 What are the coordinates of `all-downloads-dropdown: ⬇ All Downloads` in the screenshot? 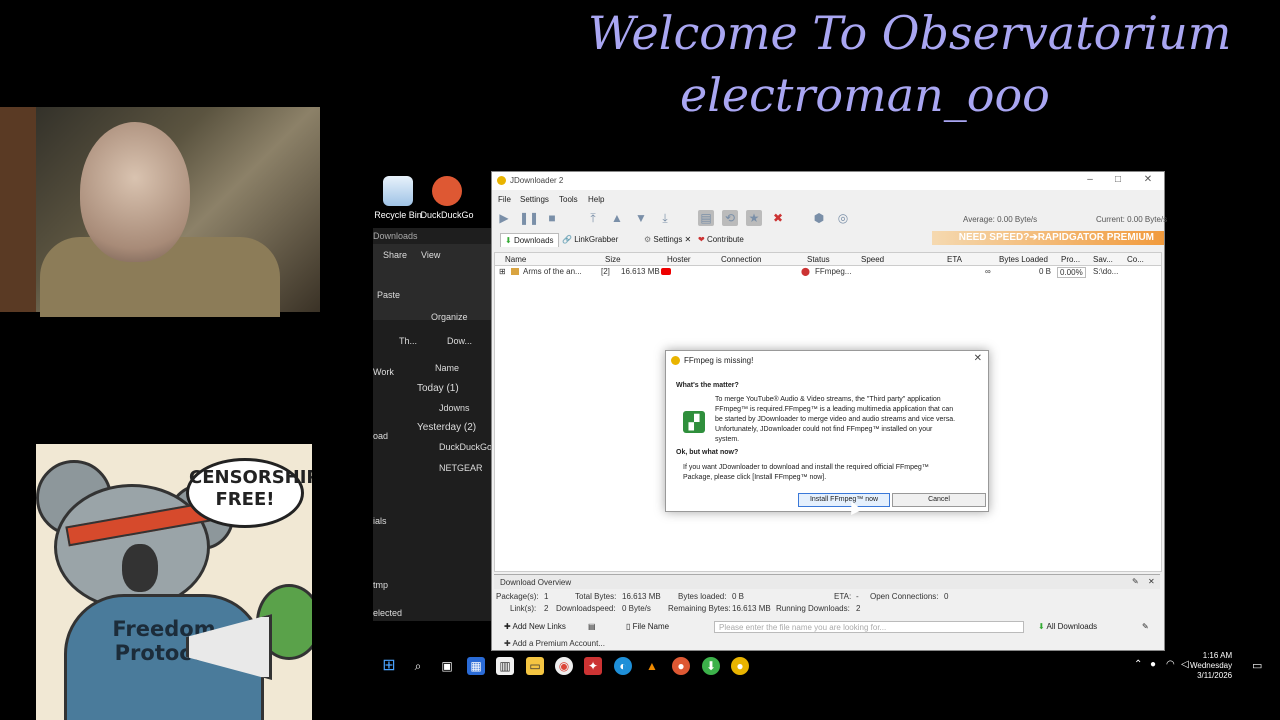 It's located at (1067, 626).